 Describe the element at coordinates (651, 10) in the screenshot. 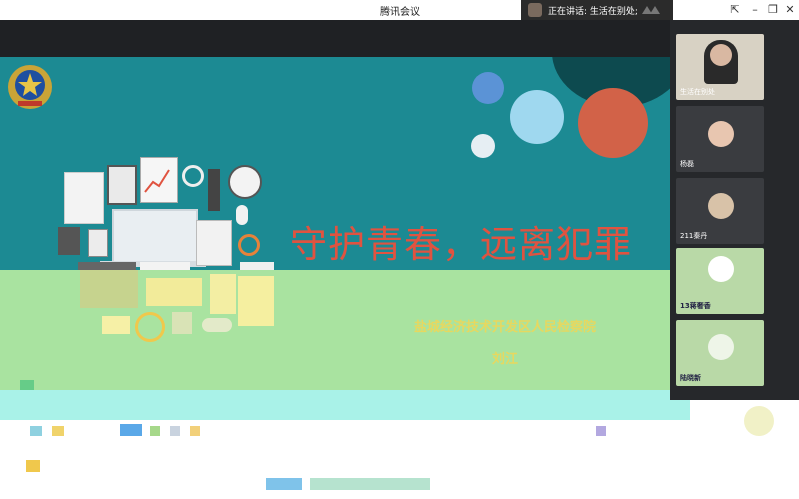

I see `signal-icon` at that location.